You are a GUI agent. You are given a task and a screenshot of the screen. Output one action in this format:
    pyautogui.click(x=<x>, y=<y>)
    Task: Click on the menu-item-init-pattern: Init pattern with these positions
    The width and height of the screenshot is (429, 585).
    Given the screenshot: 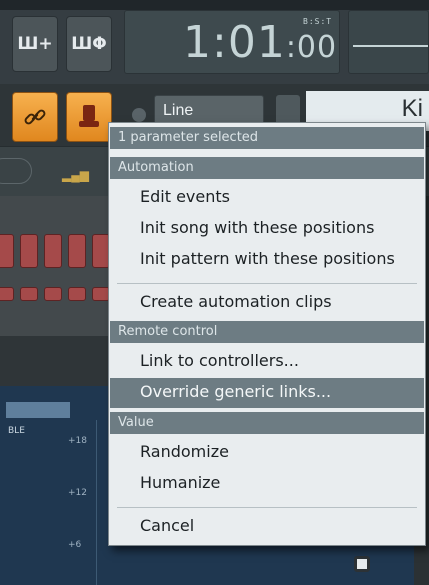 What is the action you would take?
    pyautogui.click(x=267, y=260)
    